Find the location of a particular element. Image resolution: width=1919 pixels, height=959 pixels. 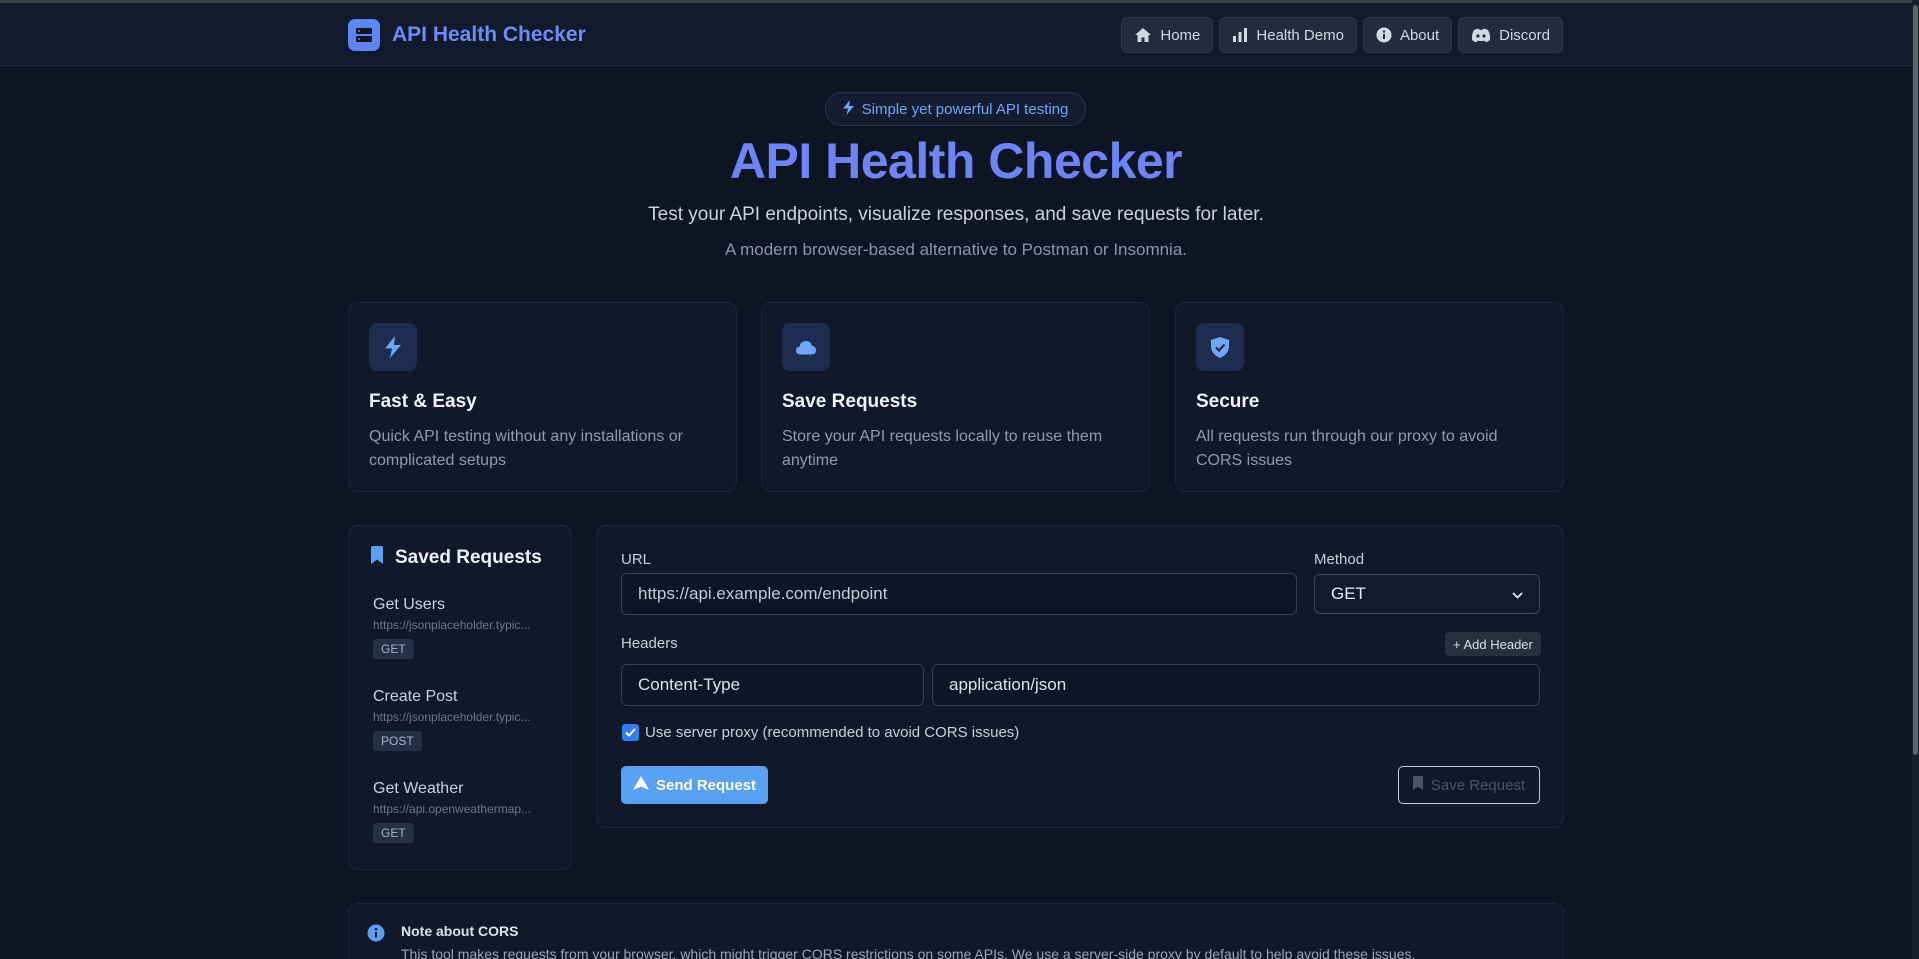

nav-about-label: About is located at coordinates (1419, 35).